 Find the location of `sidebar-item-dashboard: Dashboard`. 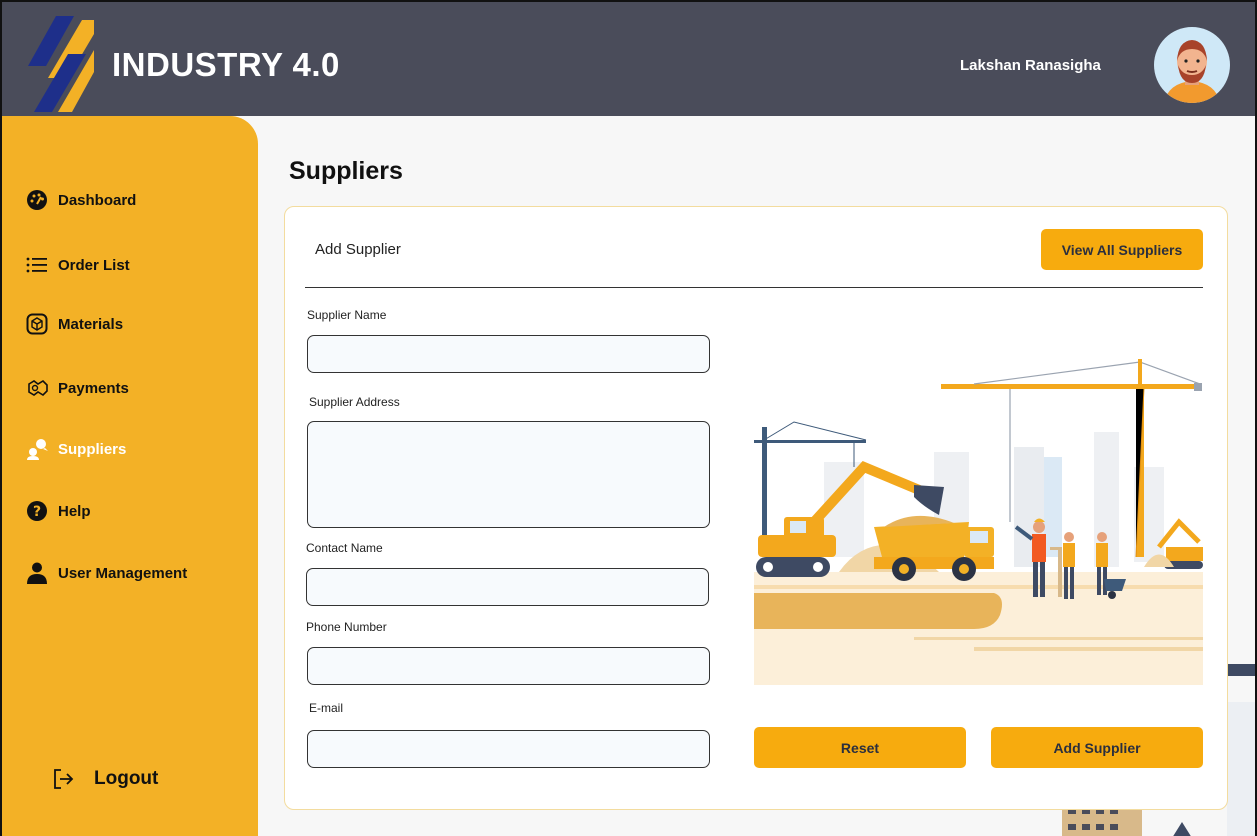

sidebar-item-dashboard: Dashboard is located at coordinates (81, 200).